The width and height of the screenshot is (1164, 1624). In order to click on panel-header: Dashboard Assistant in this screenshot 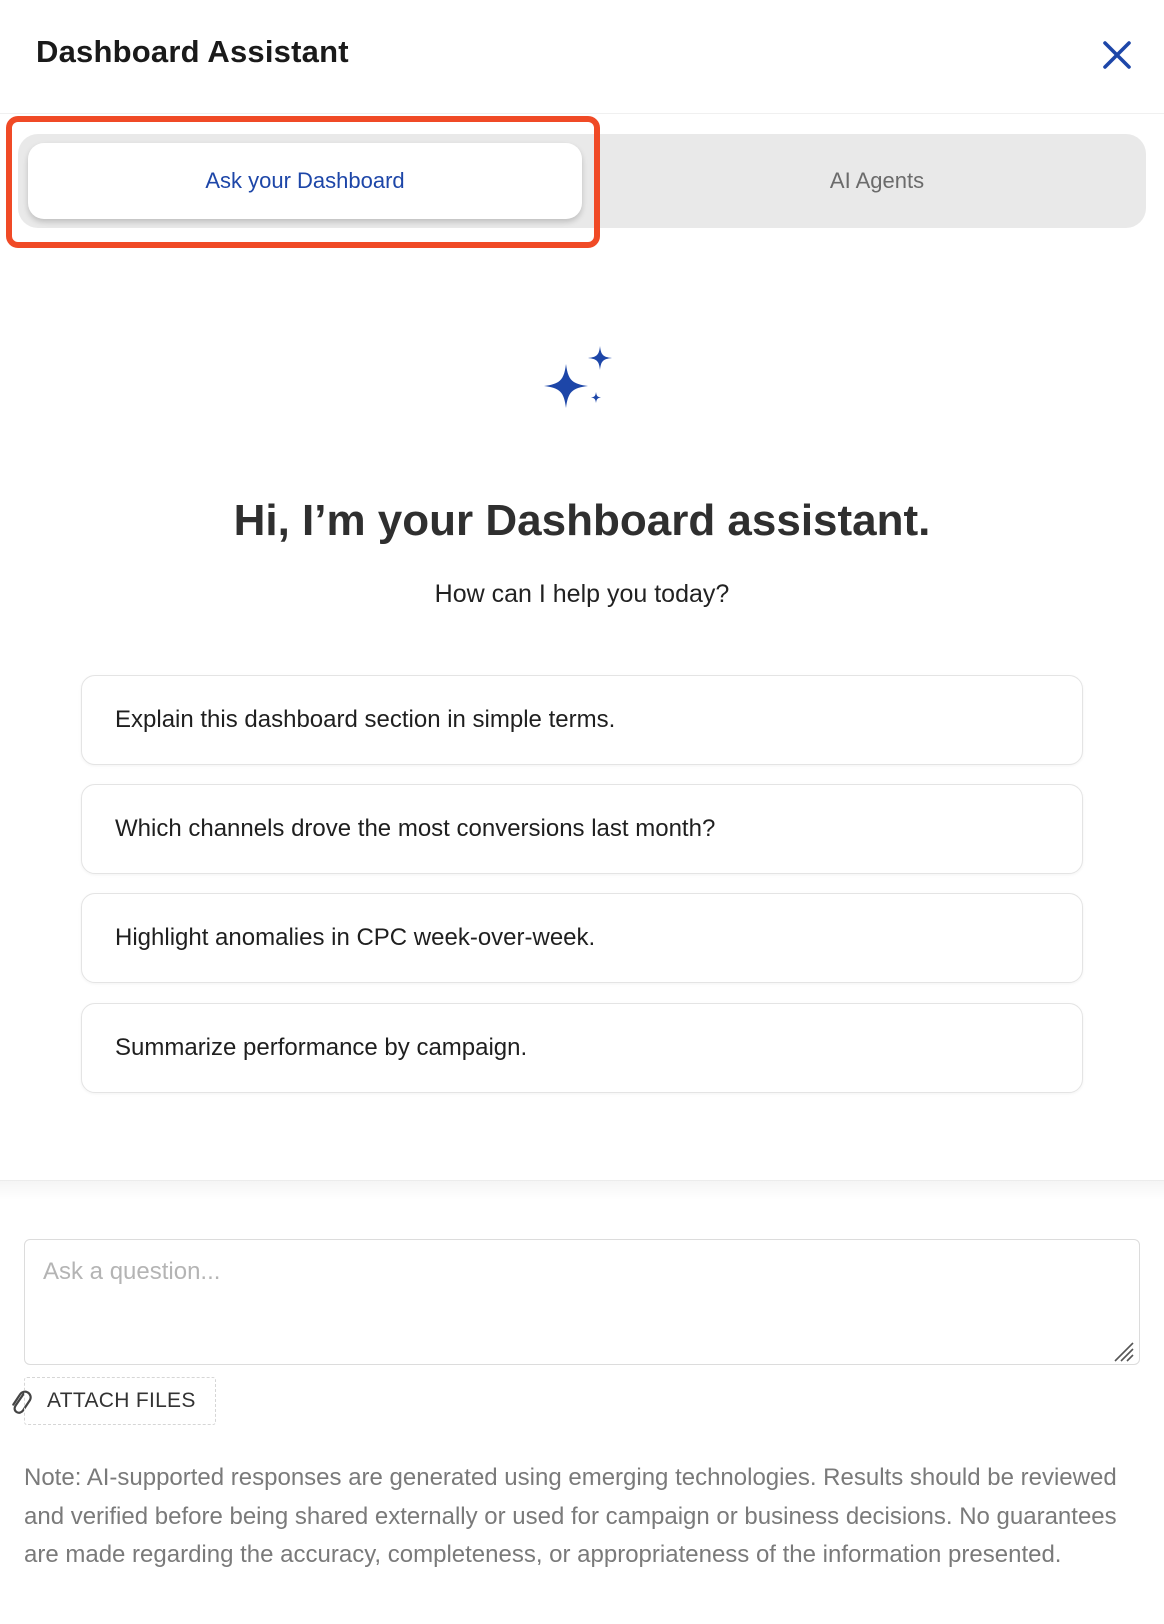, I will do `click(582, 57)`.